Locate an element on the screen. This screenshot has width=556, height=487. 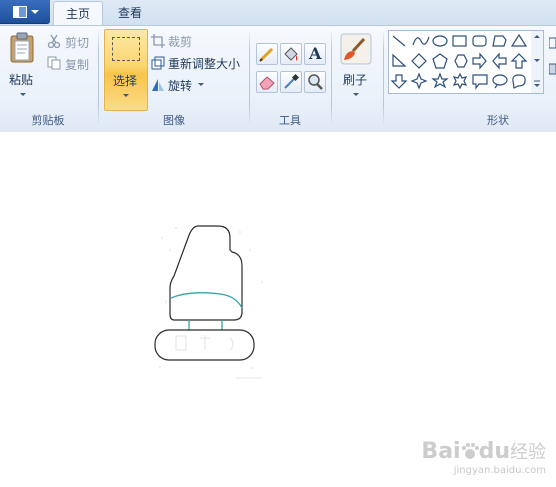
select-button: 选择 is located at coordinates (126, 70).